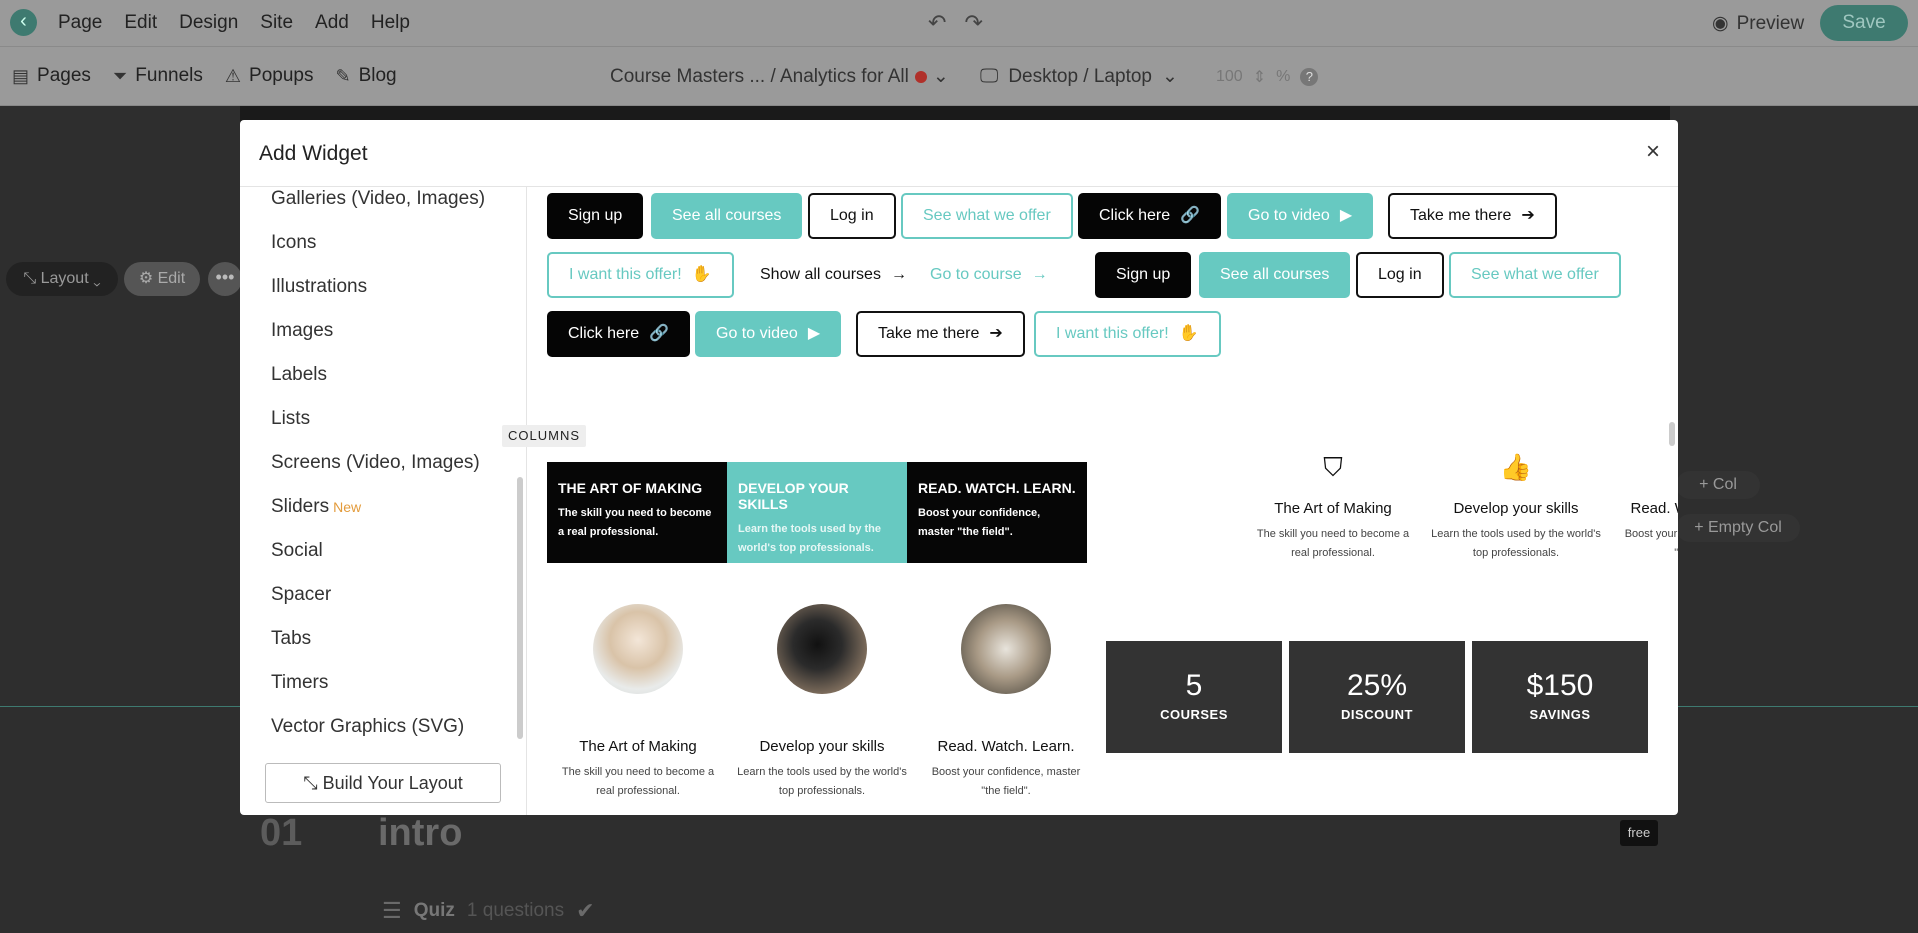 The height and width of the screenshot is (933, 1918). I want to click on blog-icon: ✎, so click(343, 75).